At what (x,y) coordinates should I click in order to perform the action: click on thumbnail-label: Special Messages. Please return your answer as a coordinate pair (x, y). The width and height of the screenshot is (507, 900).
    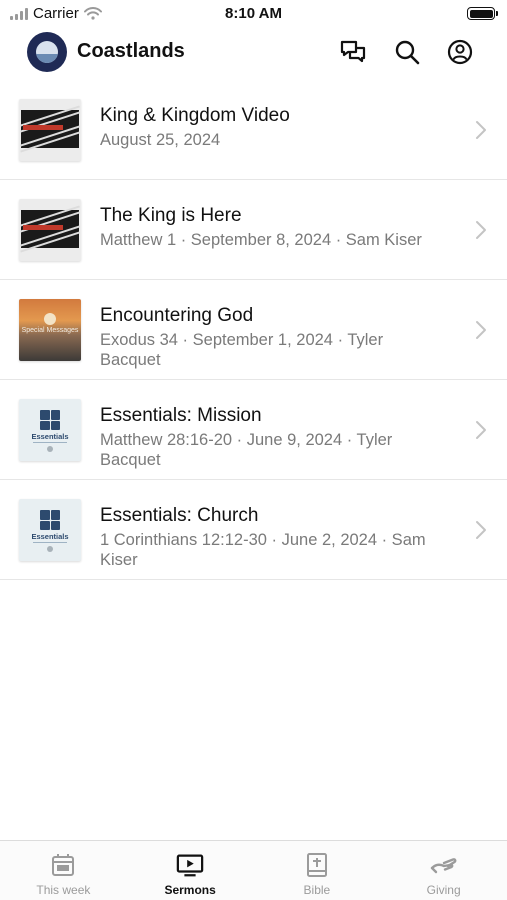
    Looking at the image, I should click on (50, 330).